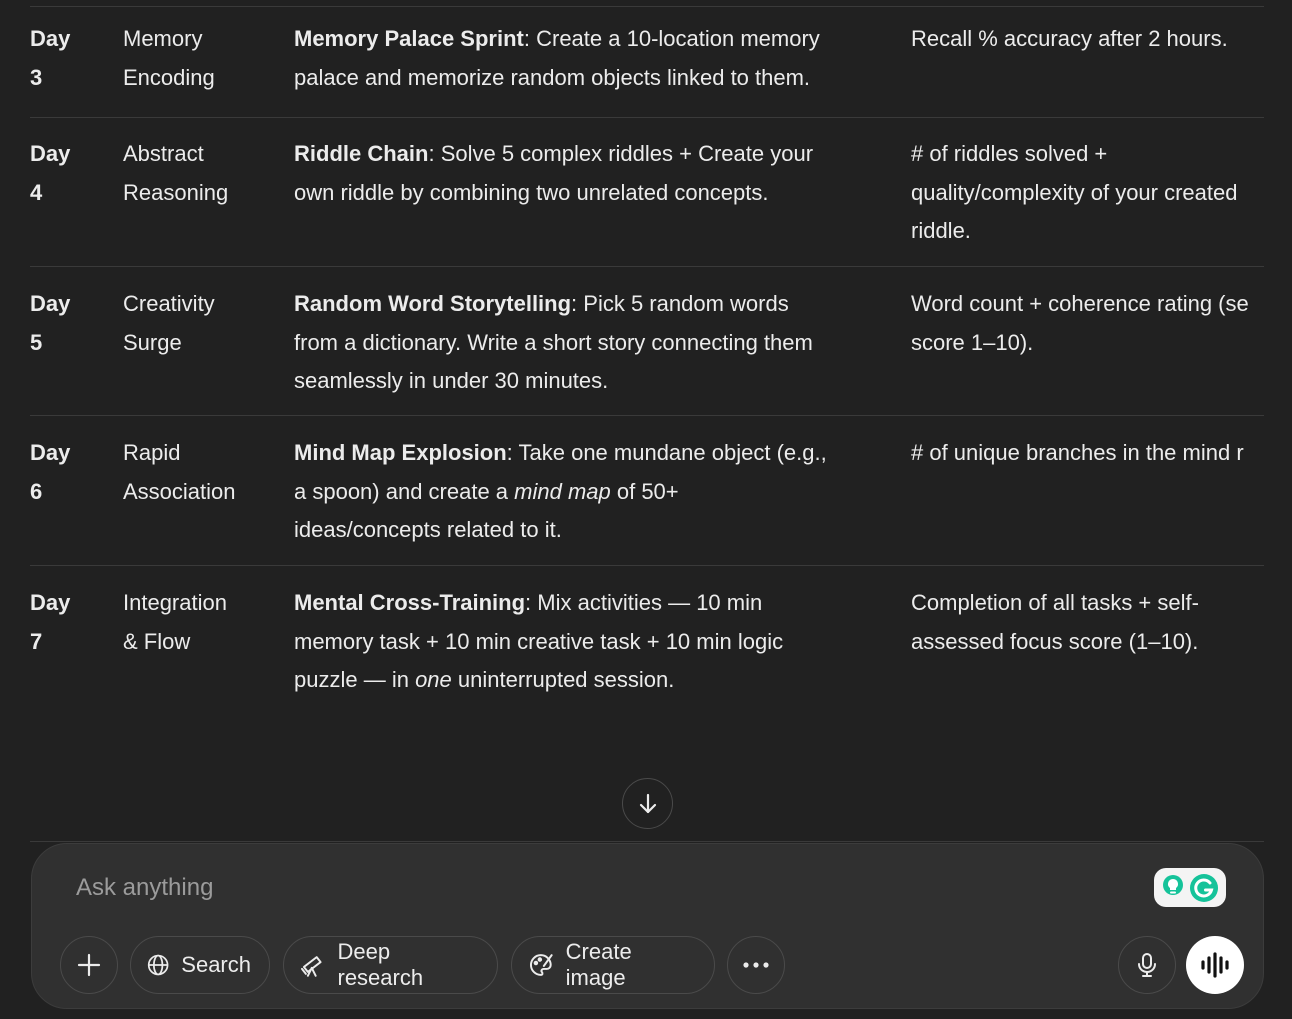 Image resolution: width=1292 pixels, height=1019 pixels. I want to click on day-cell: Day 3, so click(70, 58).